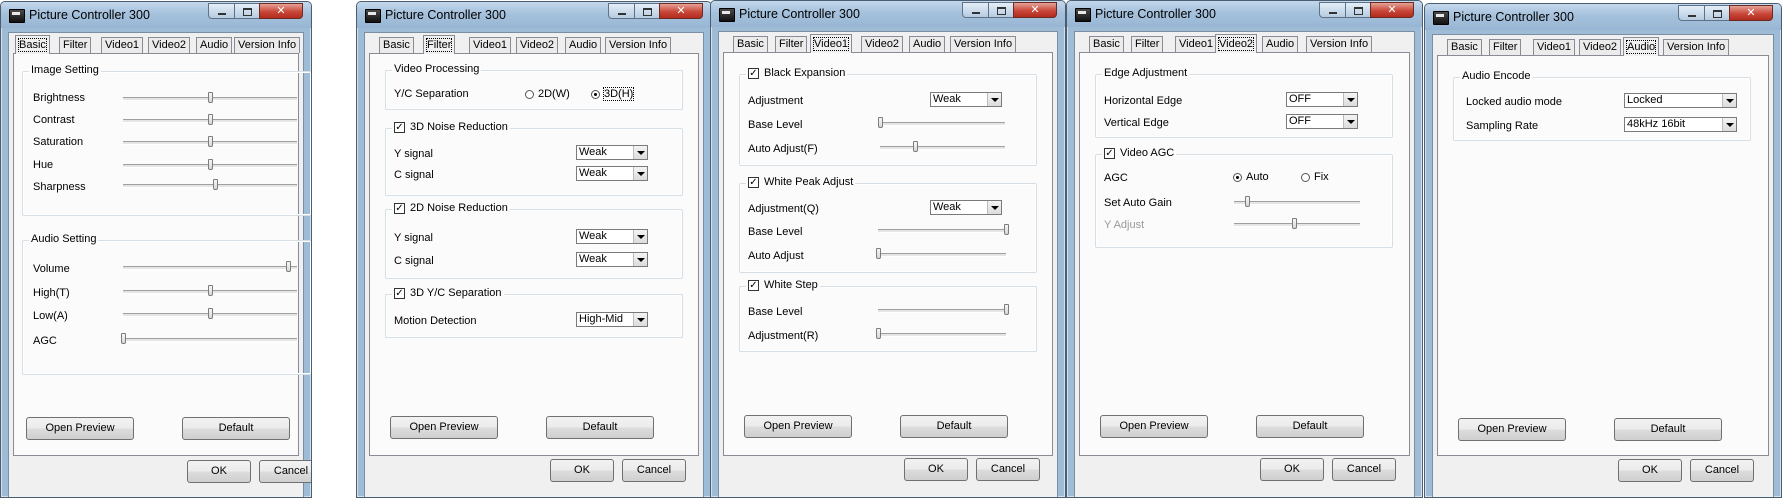 The height and width of the screenshot is (498, 1782). Describe the element at coordinates (797, 73) in the screenshot. I see `group-title: ✓ Black Expansion` at that location.